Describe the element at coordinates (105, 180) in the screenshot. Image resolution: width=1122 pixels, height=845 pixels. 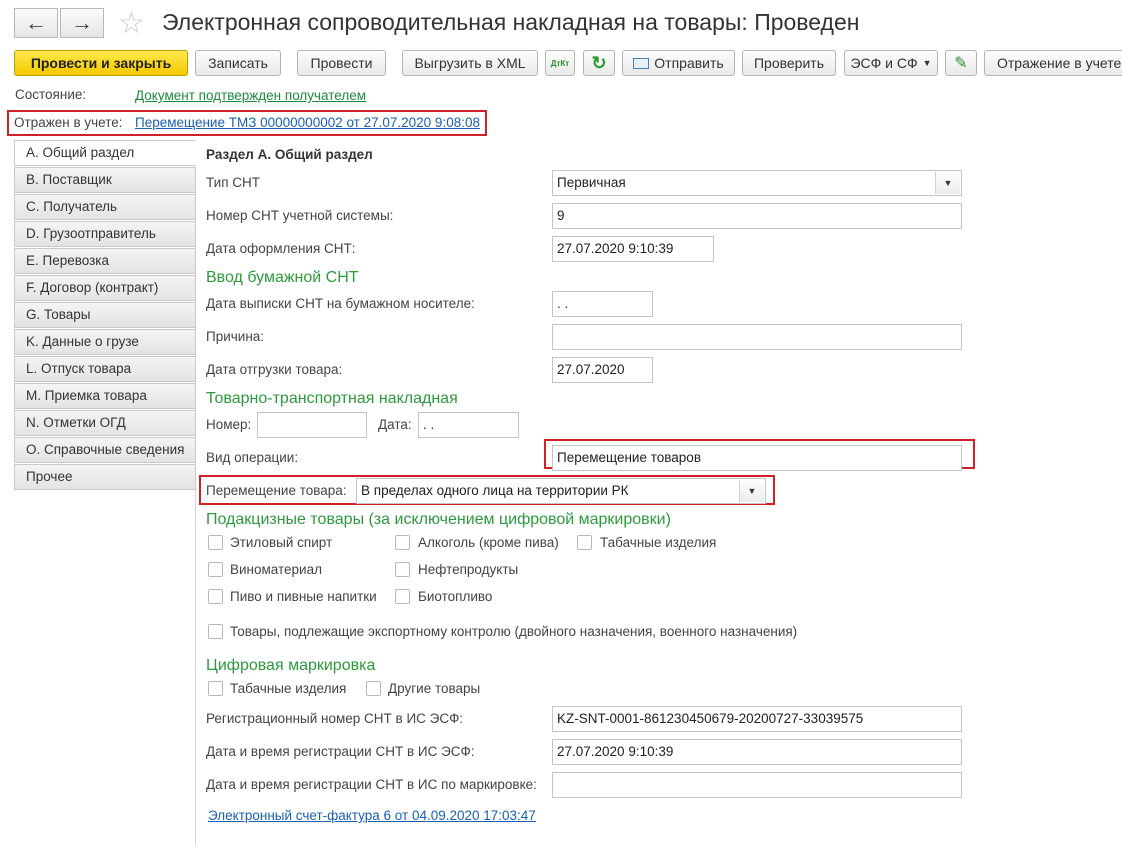
I see `section-tab: В. Поставщик` at that location.